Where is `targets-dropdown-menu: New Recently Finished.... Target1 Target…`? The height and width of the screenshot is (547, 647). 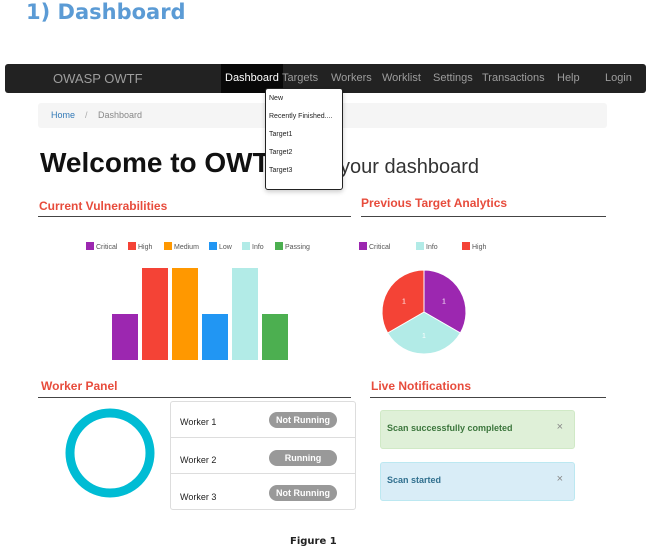
targets-dropdown-menu: New Recently Finished.... Target1 Target… is located at coordinates (304, 139).